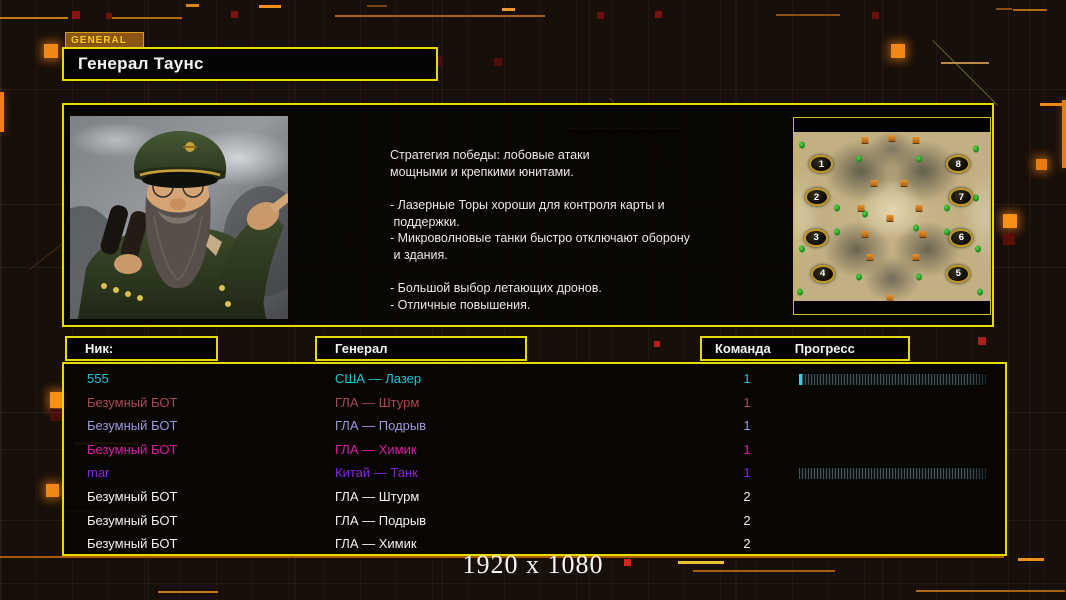 The width and height of the screenshot is (1066, 600). I want to click on general-portrait-image, so click(174, 221).